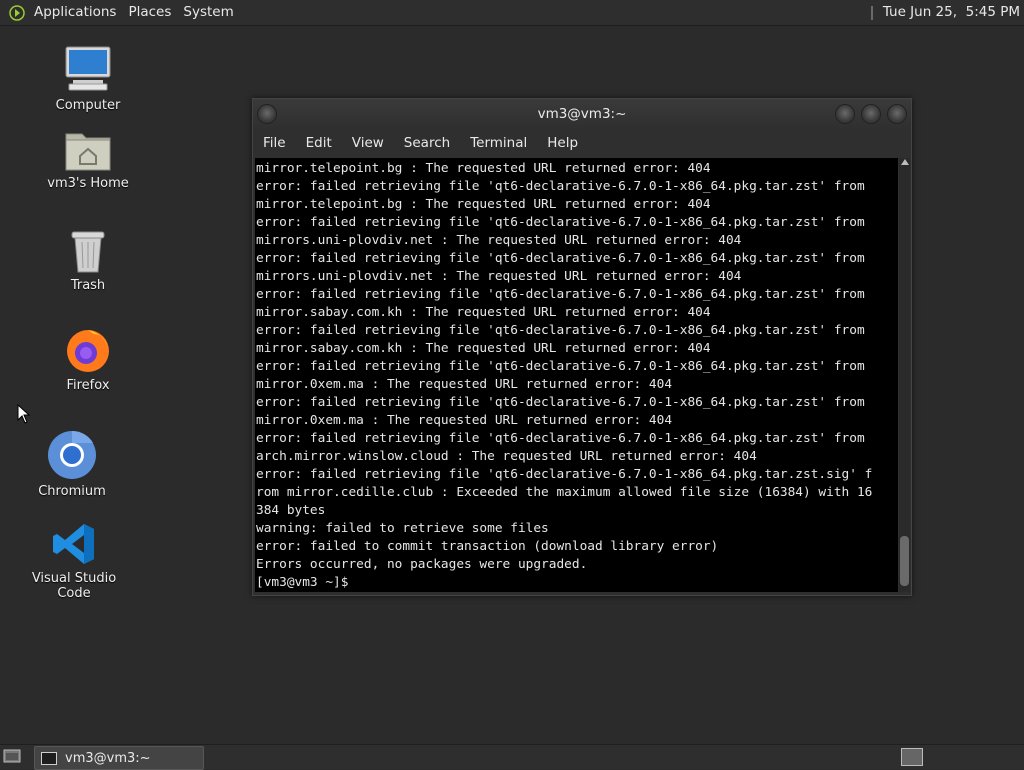 The height and width of the screenshot is (770, 1024). Describe the element at coordinates (904, 375) in the screenshot. I see `terminal-scrollbar` at that location.